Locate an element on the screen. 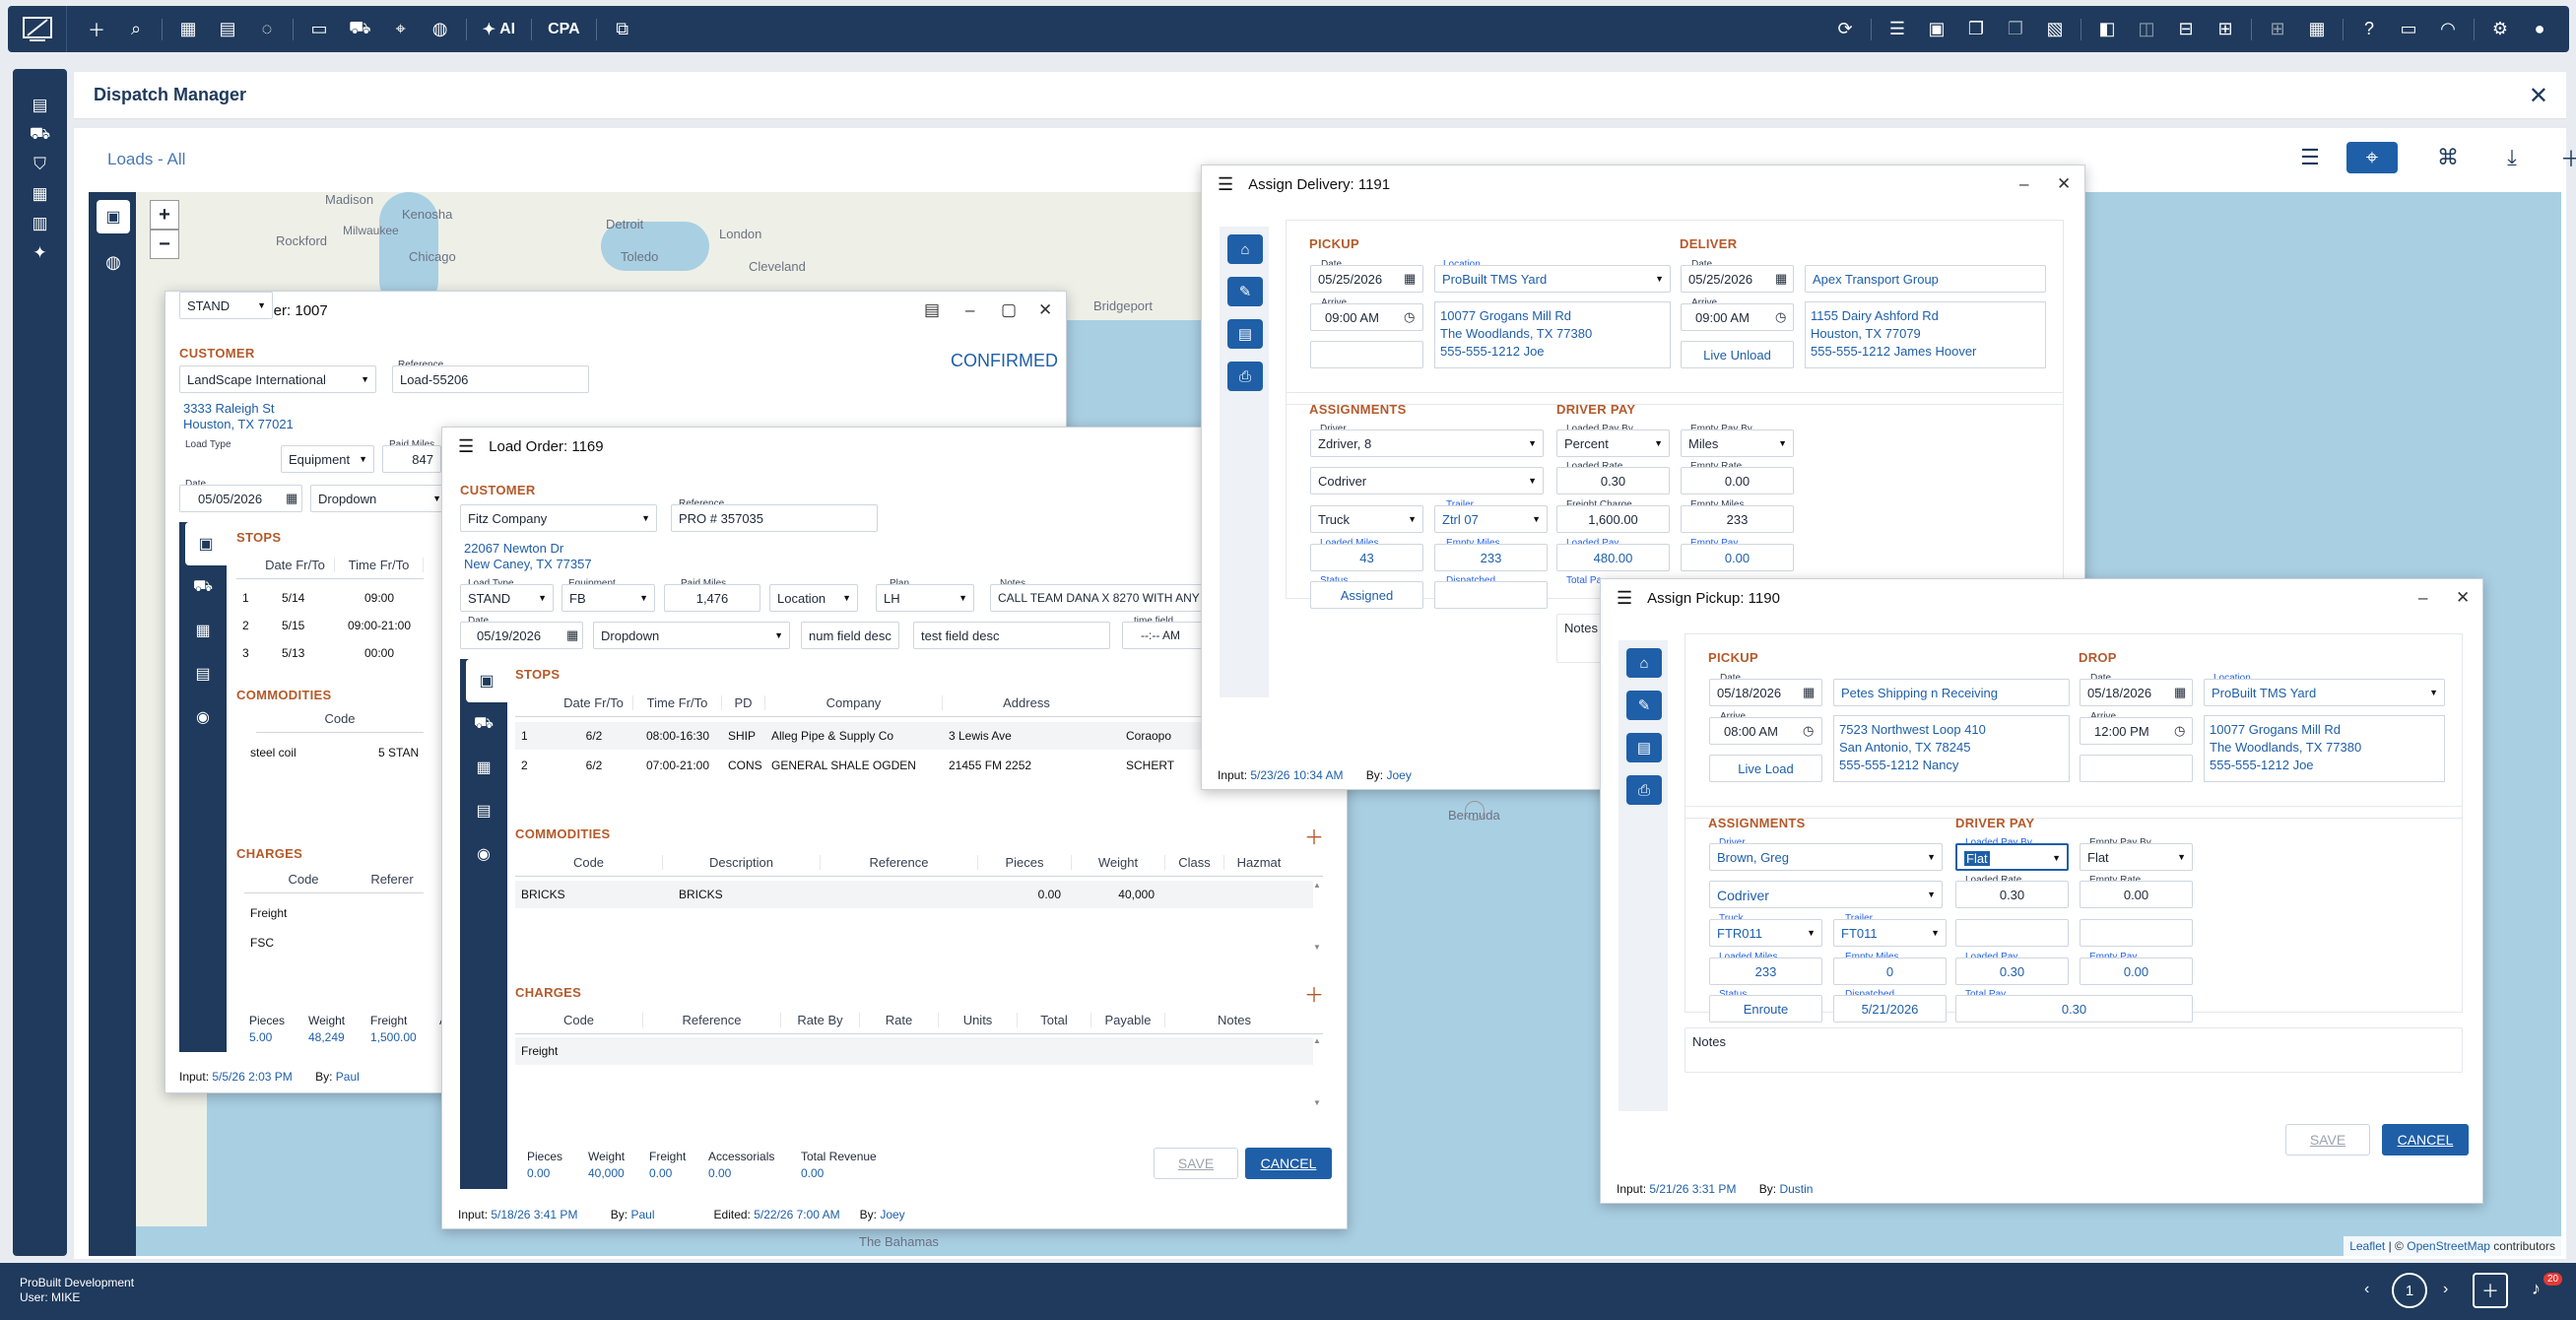  dispatched-field is located at coordinates (1491, 595).